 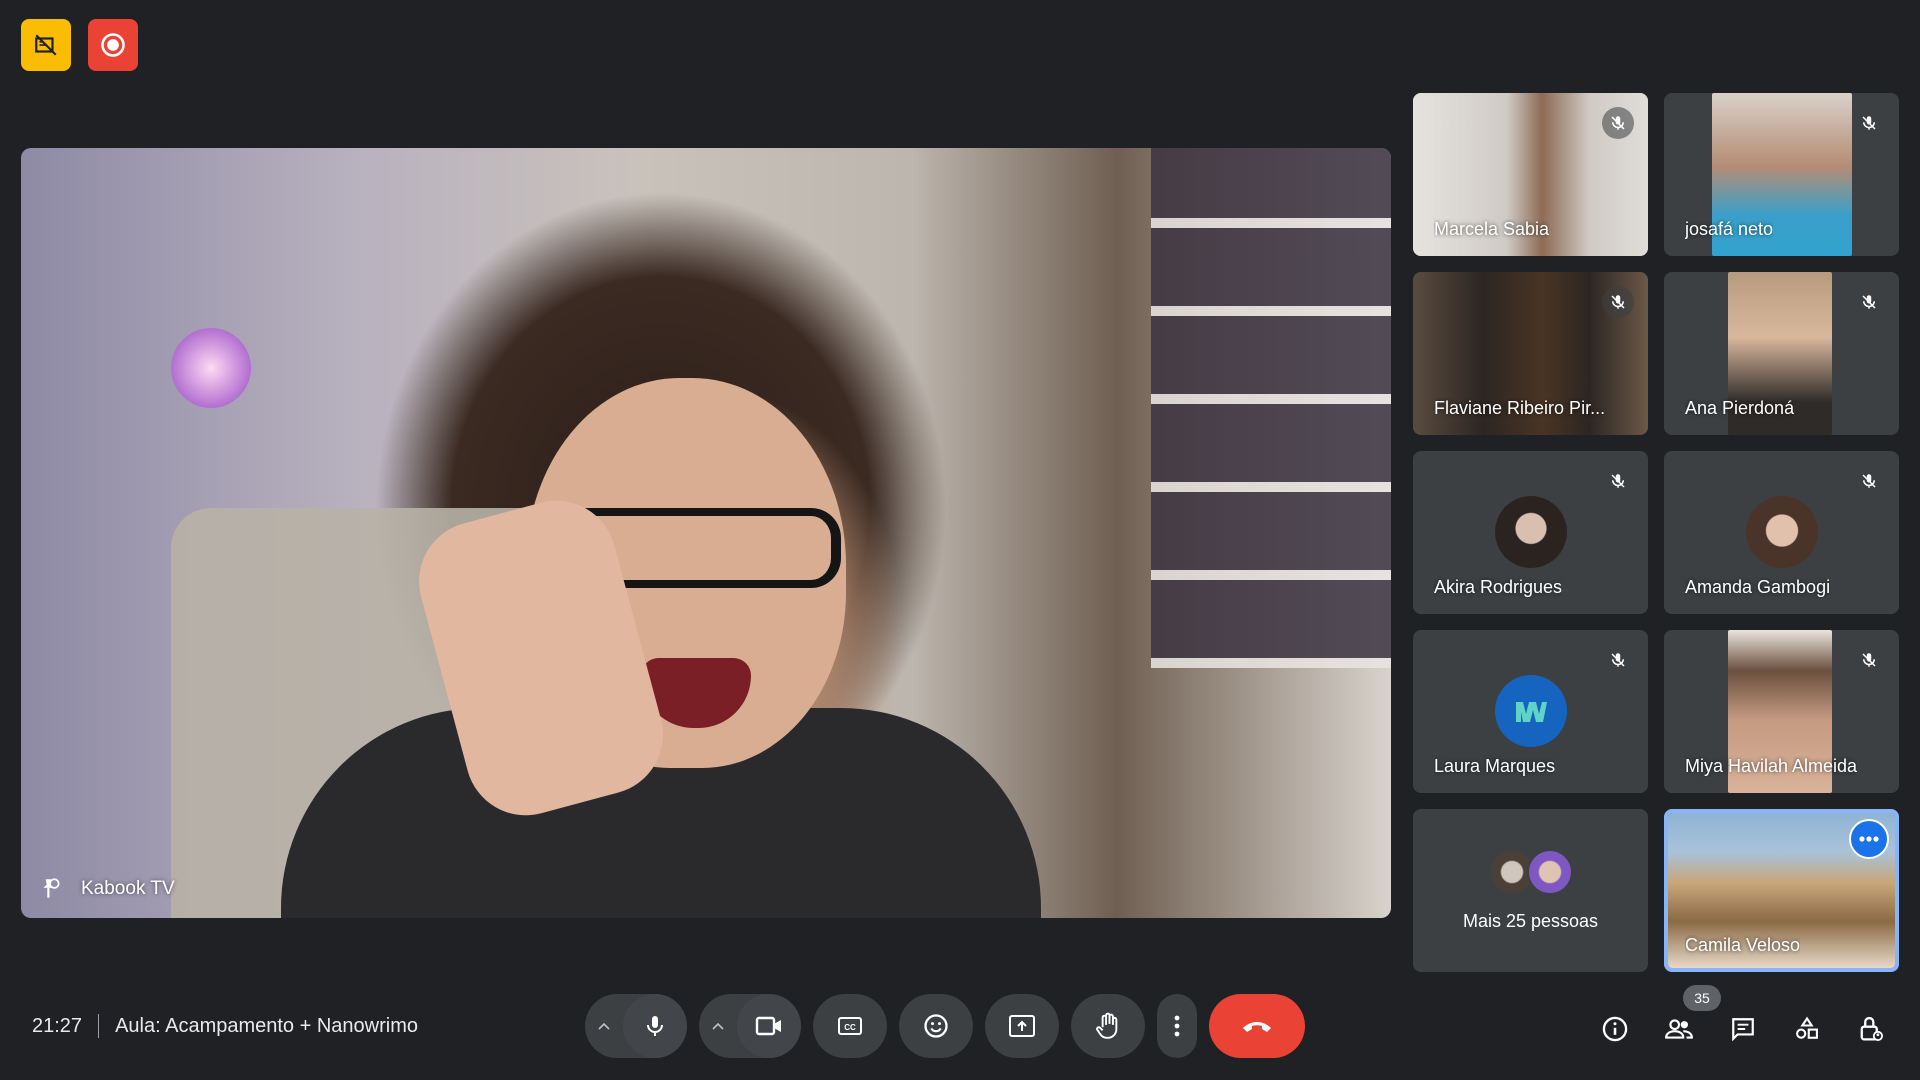 I want to click on participant-tile: Akira Rodrigues, so click(x=1530, y=532).